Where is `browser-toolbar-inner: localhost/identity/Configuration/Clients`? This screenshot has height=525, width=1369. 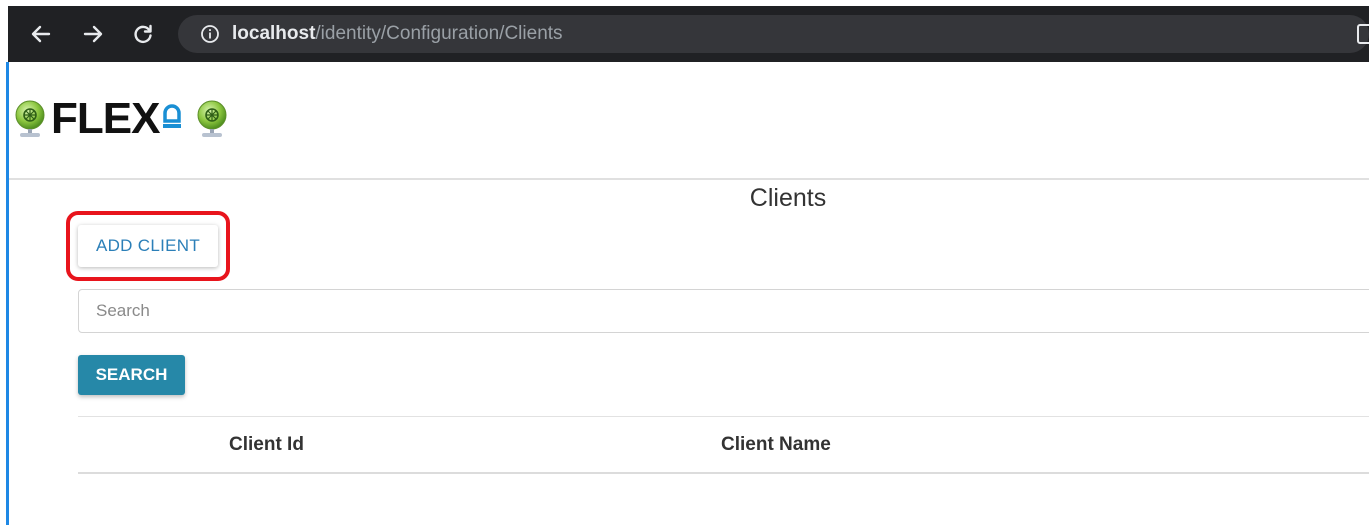 browser-toolbar-inner: localhost/identity/Configuration/Clients is located at coordinates (687, 34).